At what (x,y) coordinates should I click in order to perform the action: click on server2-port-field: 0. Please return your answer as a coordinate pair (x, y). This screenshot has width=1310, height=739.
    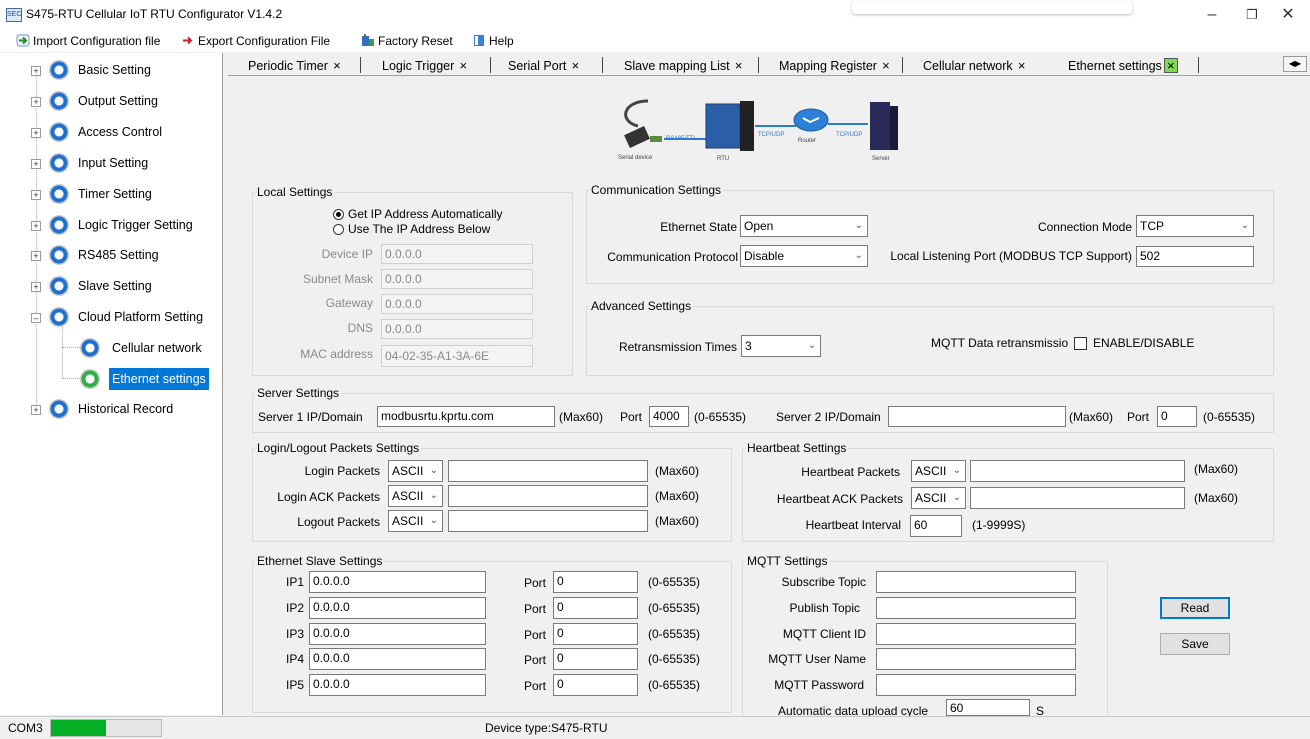
    Looking at the image, I should click on (1177, 416).